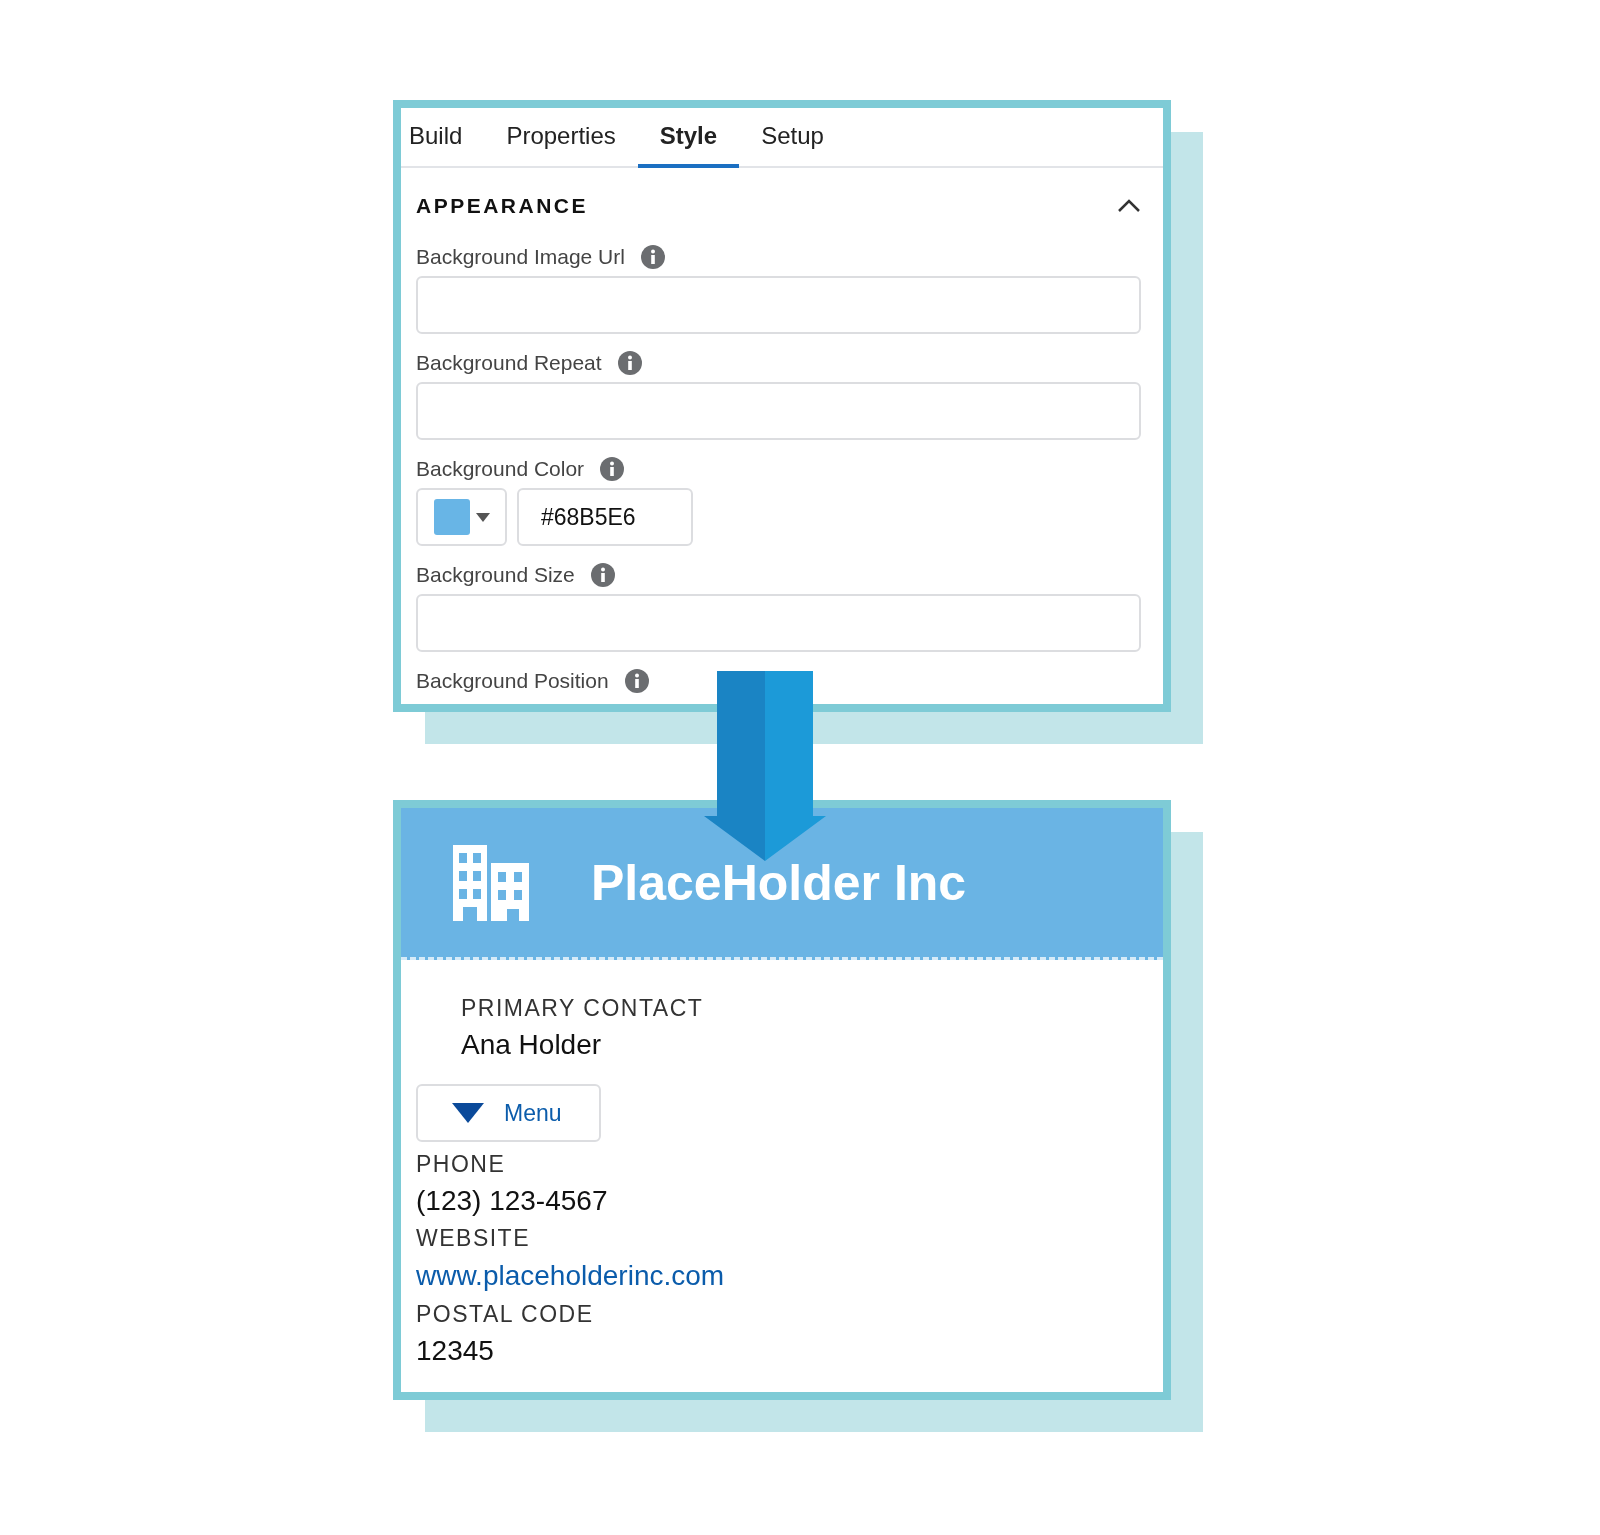 The width and height of the screenshot is (1600, 1535). Describe the element at coordinates (605, 517) in the screenshot. I see `color-value-field: #68B5E6` at that location.